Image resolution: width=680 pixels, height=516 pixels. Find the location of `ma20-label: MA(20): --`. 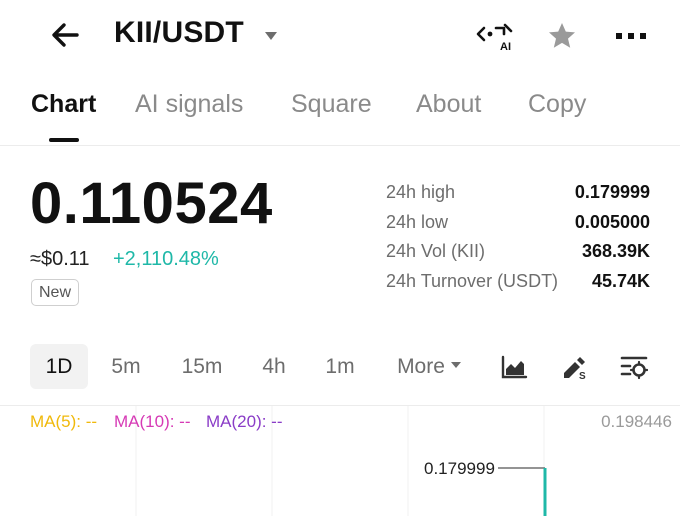

ma20-label: MA(20): -- is located at coordinates (244, 421).